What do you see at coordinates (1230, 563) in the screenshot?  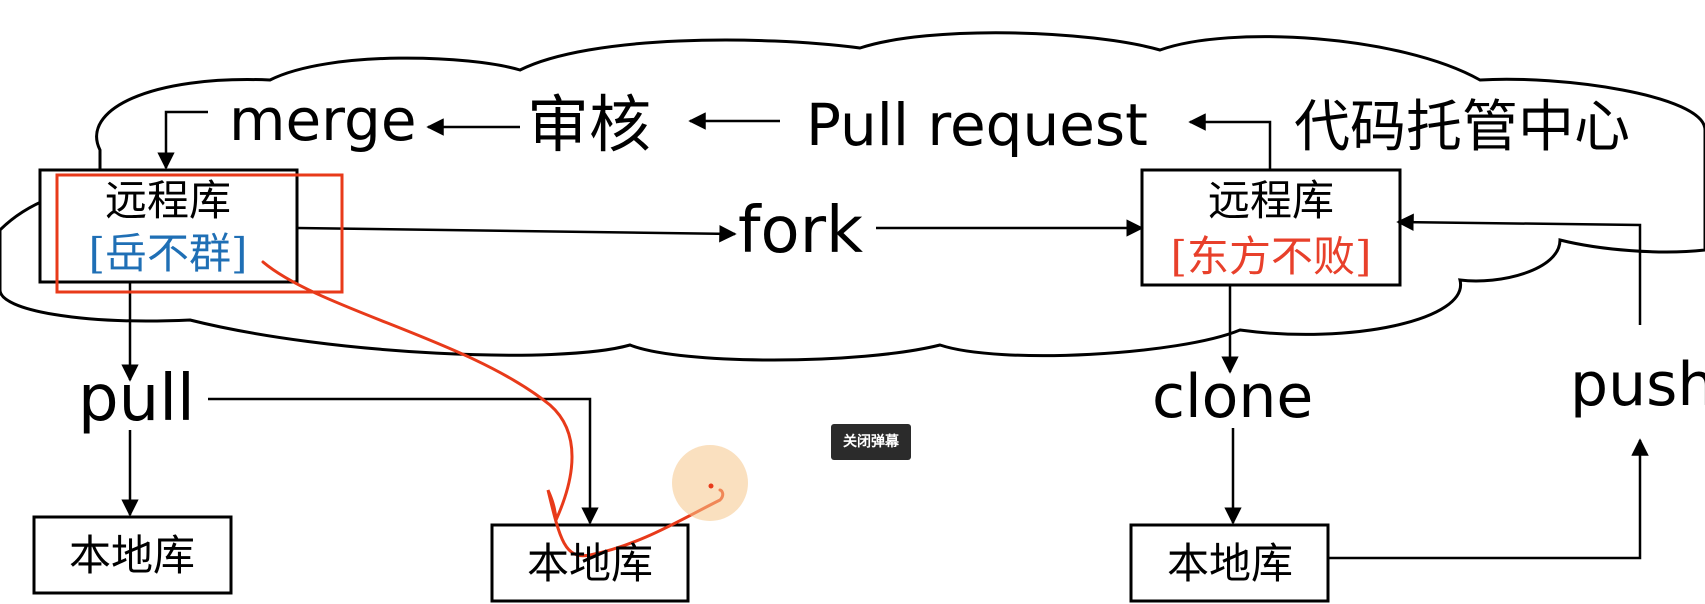 I see `local-repo-right-label: 本地库` at bounding box center [1230, 563].